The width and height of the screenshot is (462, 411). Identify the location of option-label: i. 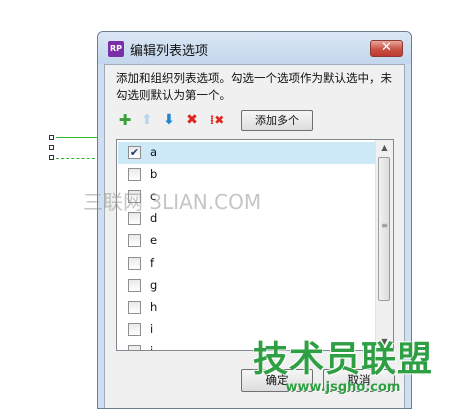
(152, 328).